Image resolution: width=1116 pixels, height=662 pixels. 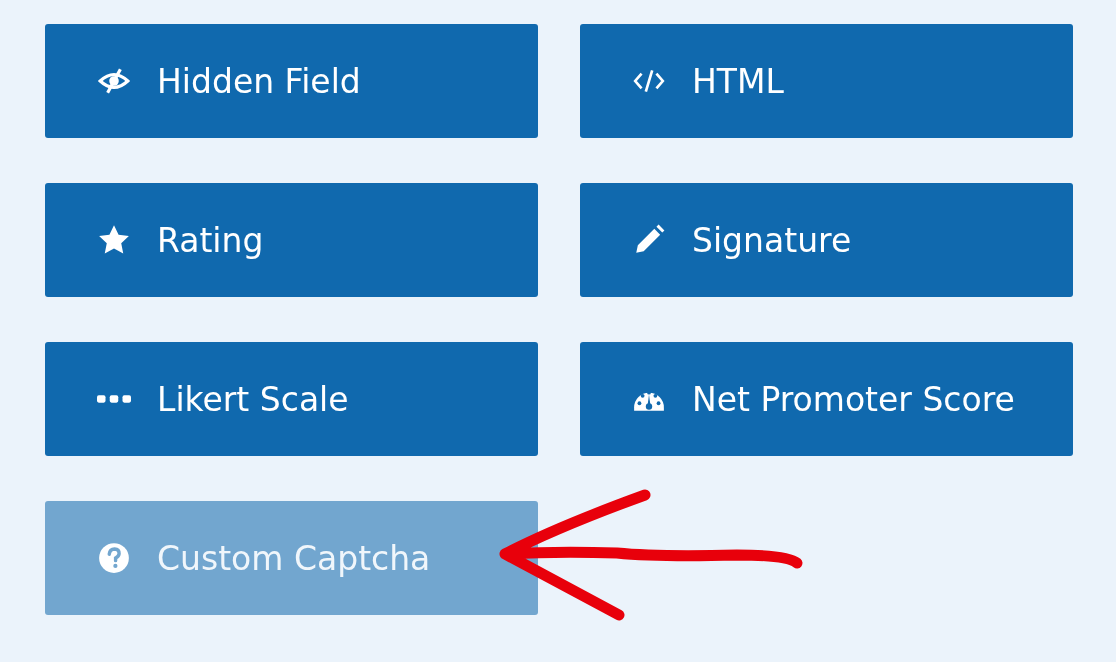 I want to click on field-button: Signature, so click(x=826, y=240).